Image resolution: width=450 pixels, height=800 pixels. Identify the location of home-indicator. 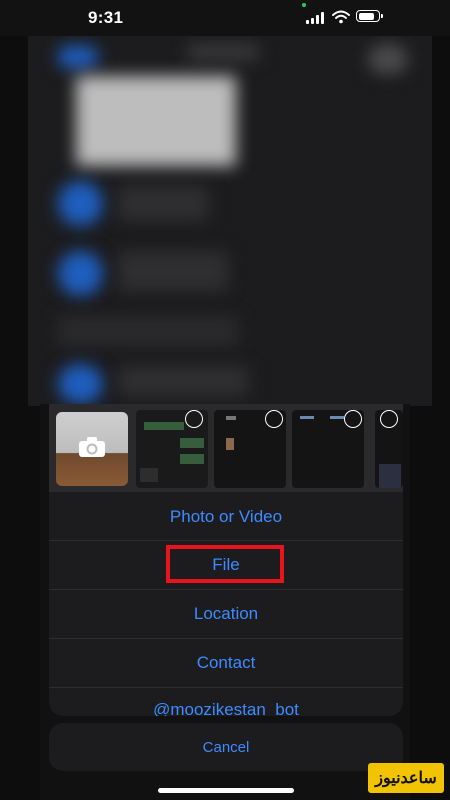
(226, 790).